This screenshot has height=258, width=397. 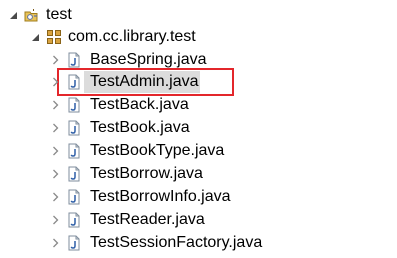 I want to click on file-name: TestBorrowInfo.java, so click(x=160, y=196).